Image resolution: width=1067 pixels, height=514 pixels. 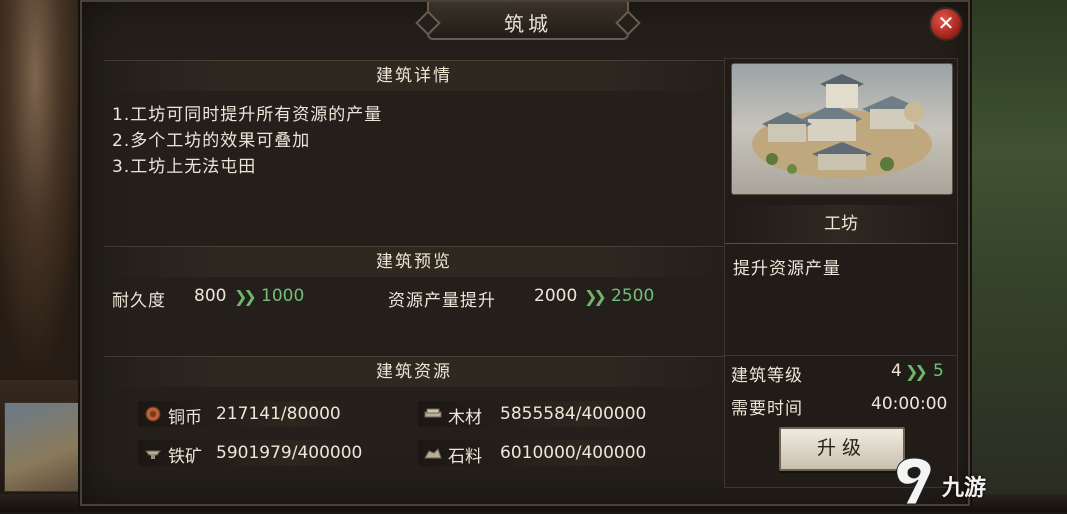 I want to click on iron-ore-icon, so click(x=153, y=453).